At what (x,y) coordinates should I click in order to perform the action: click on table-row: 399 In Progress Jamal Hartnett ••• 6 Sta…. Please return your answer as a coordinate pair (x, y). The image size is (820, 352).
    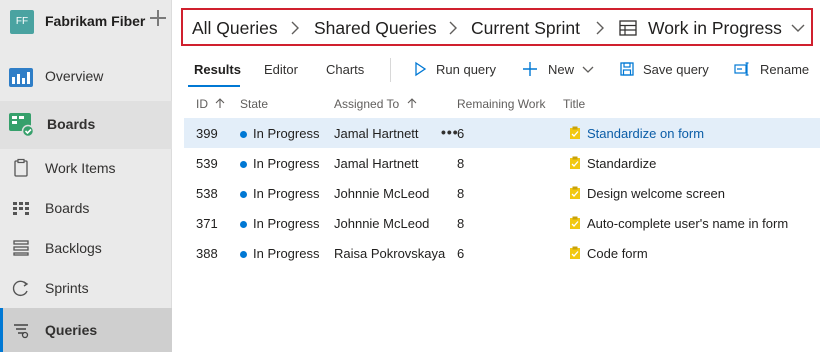
    Looking at the image, I should click on (502, 133).